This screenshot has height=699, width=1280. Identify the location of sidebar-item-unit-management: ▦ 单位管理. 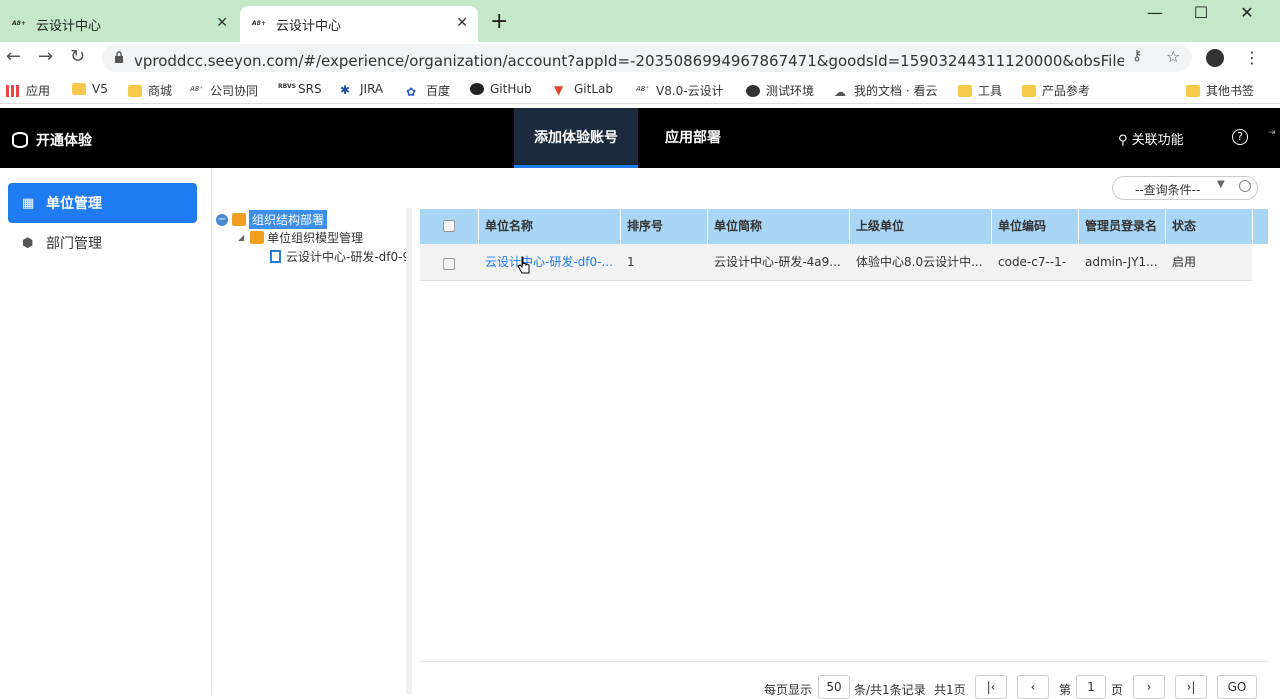
(102, 203).